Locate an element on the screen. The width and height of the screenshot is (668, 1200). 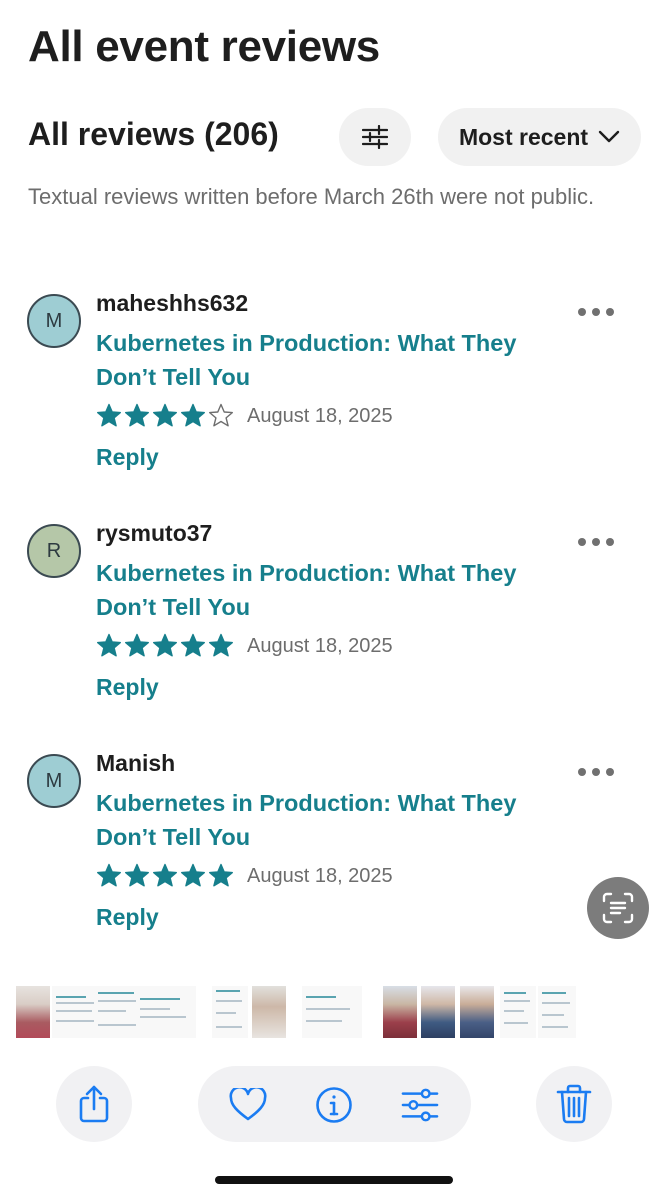
info-icon is located at coordinates (334, 1105).